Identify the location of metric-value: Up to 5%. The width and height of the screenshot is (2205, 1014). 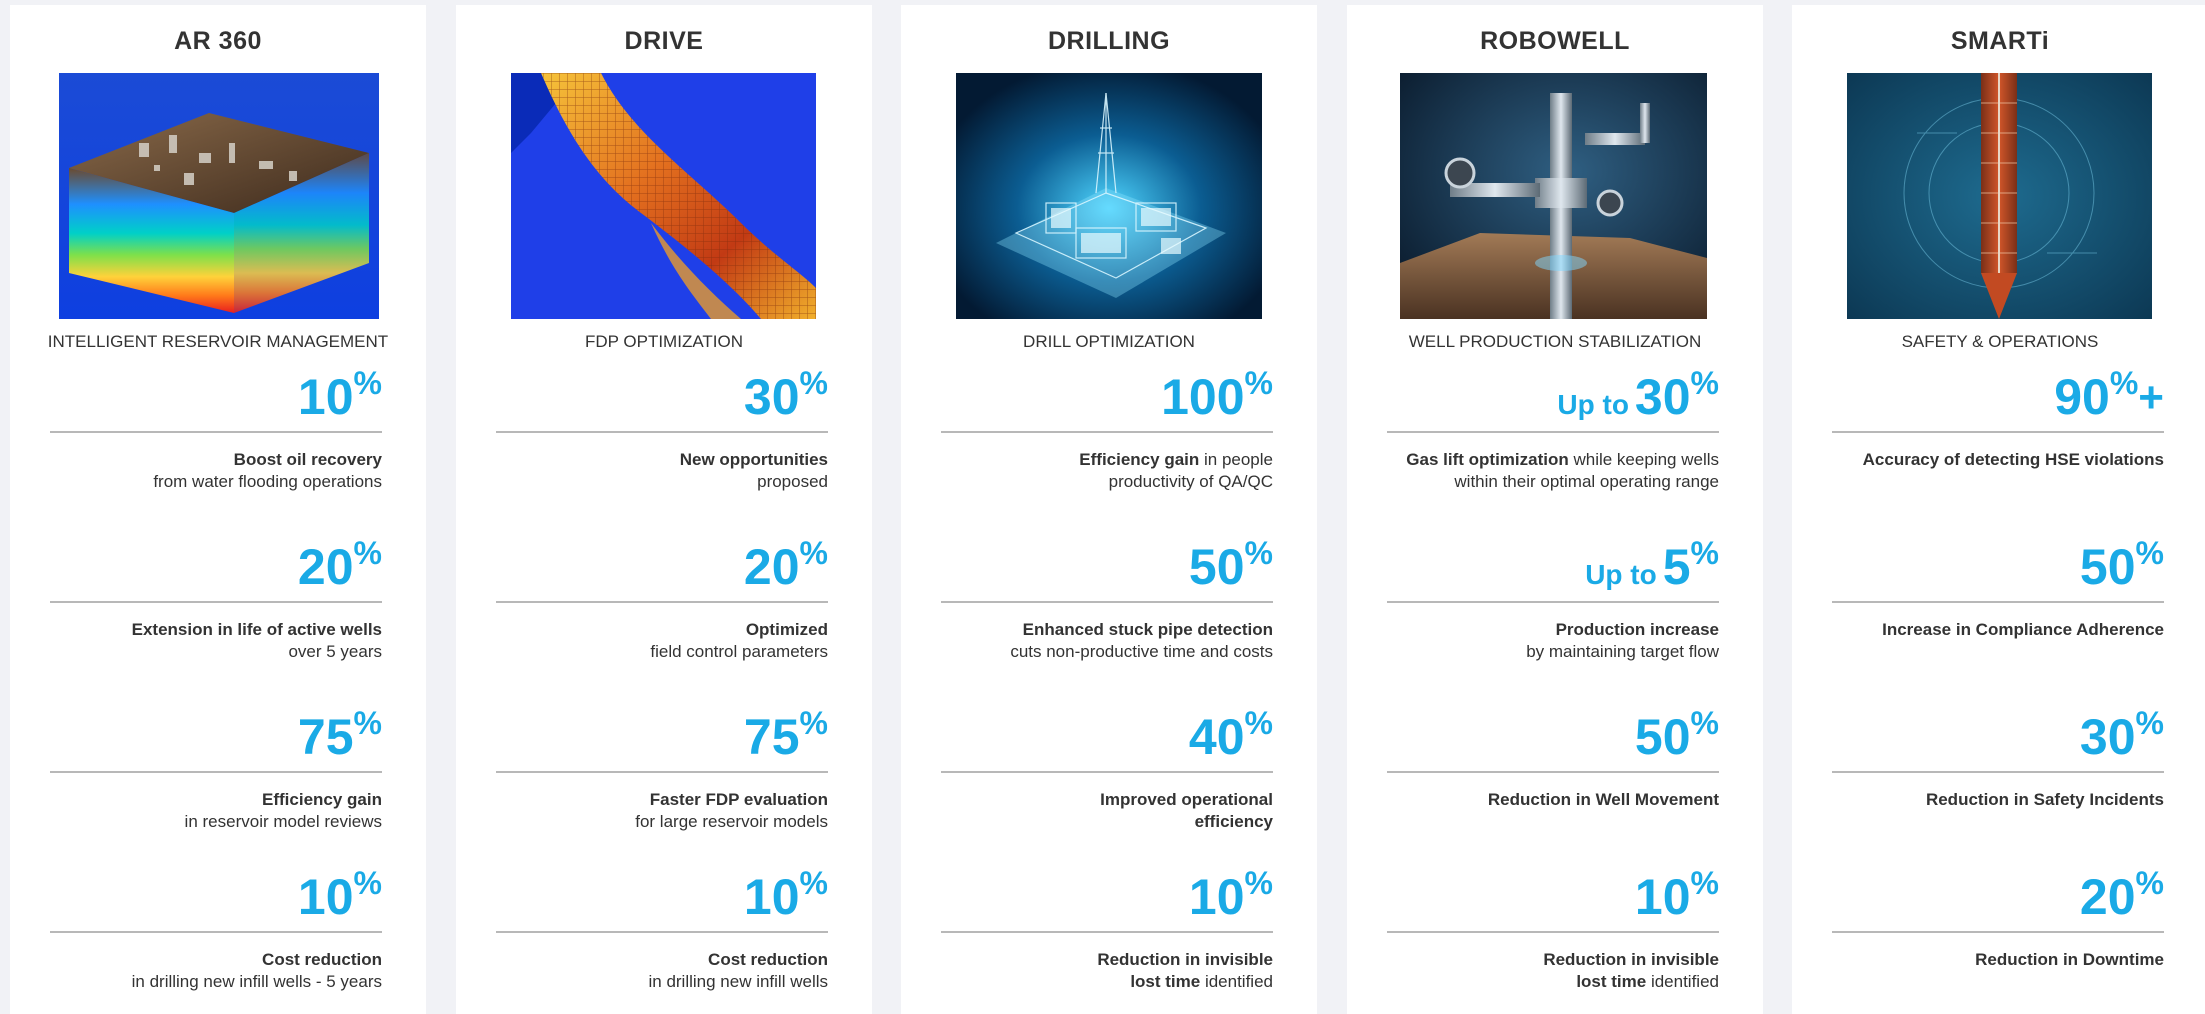
(1652, 565).